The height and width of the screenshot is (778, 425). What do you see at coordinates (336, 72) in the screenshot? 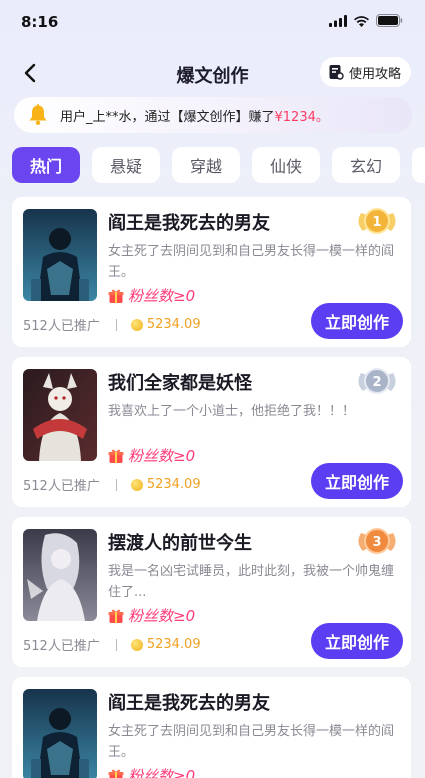
I see `guide-book-icon` at bounding box center [336, 72].